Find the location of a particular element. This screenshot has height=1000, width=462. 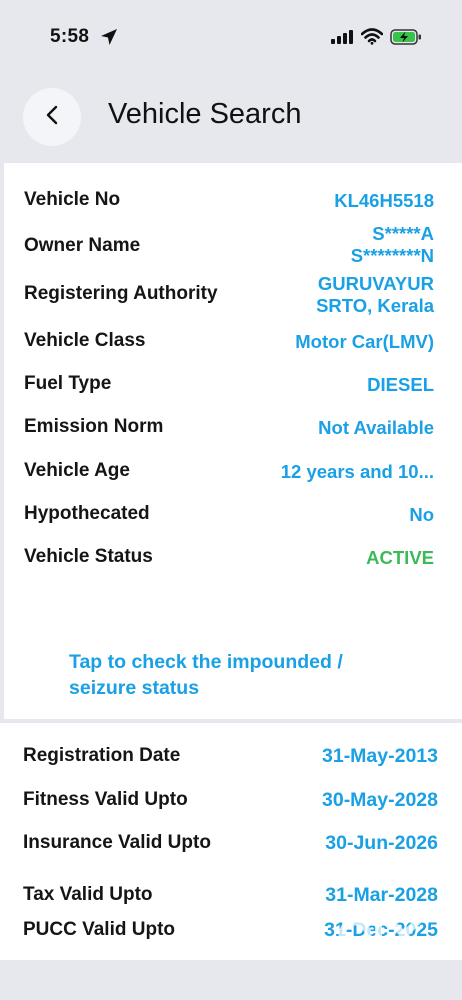

back-button is located at coordinates (52, 117).